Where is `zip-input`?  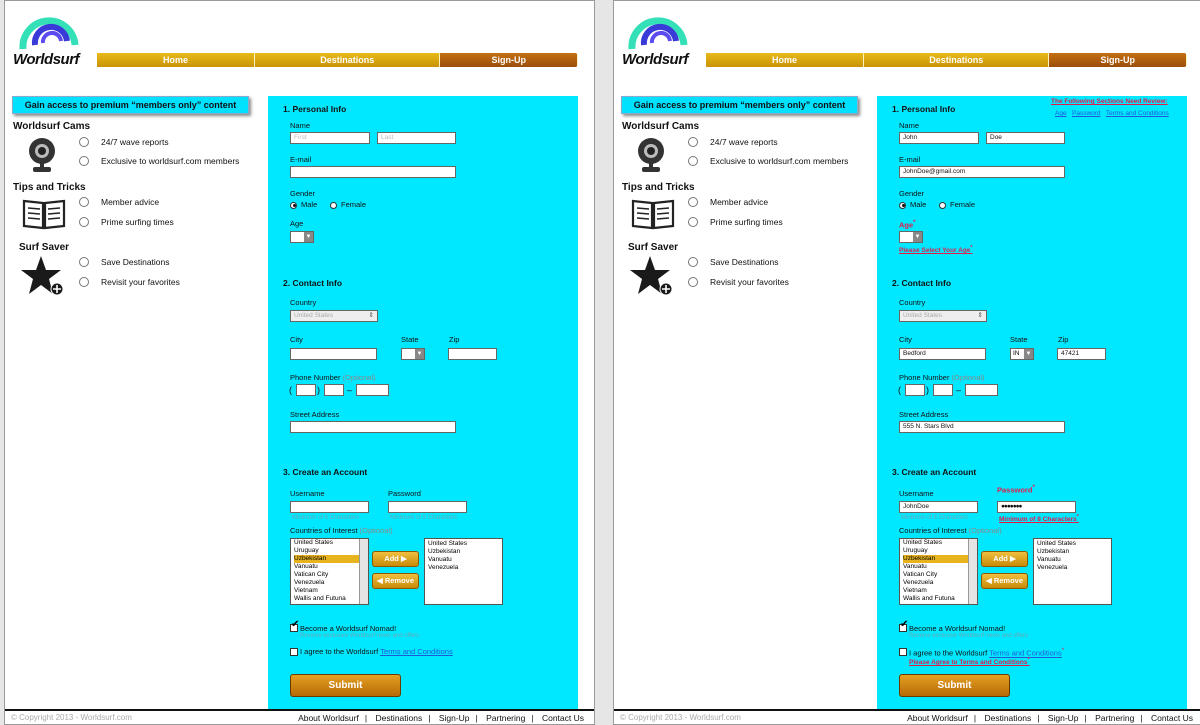 zip-input is located at coordinates (472, 354).